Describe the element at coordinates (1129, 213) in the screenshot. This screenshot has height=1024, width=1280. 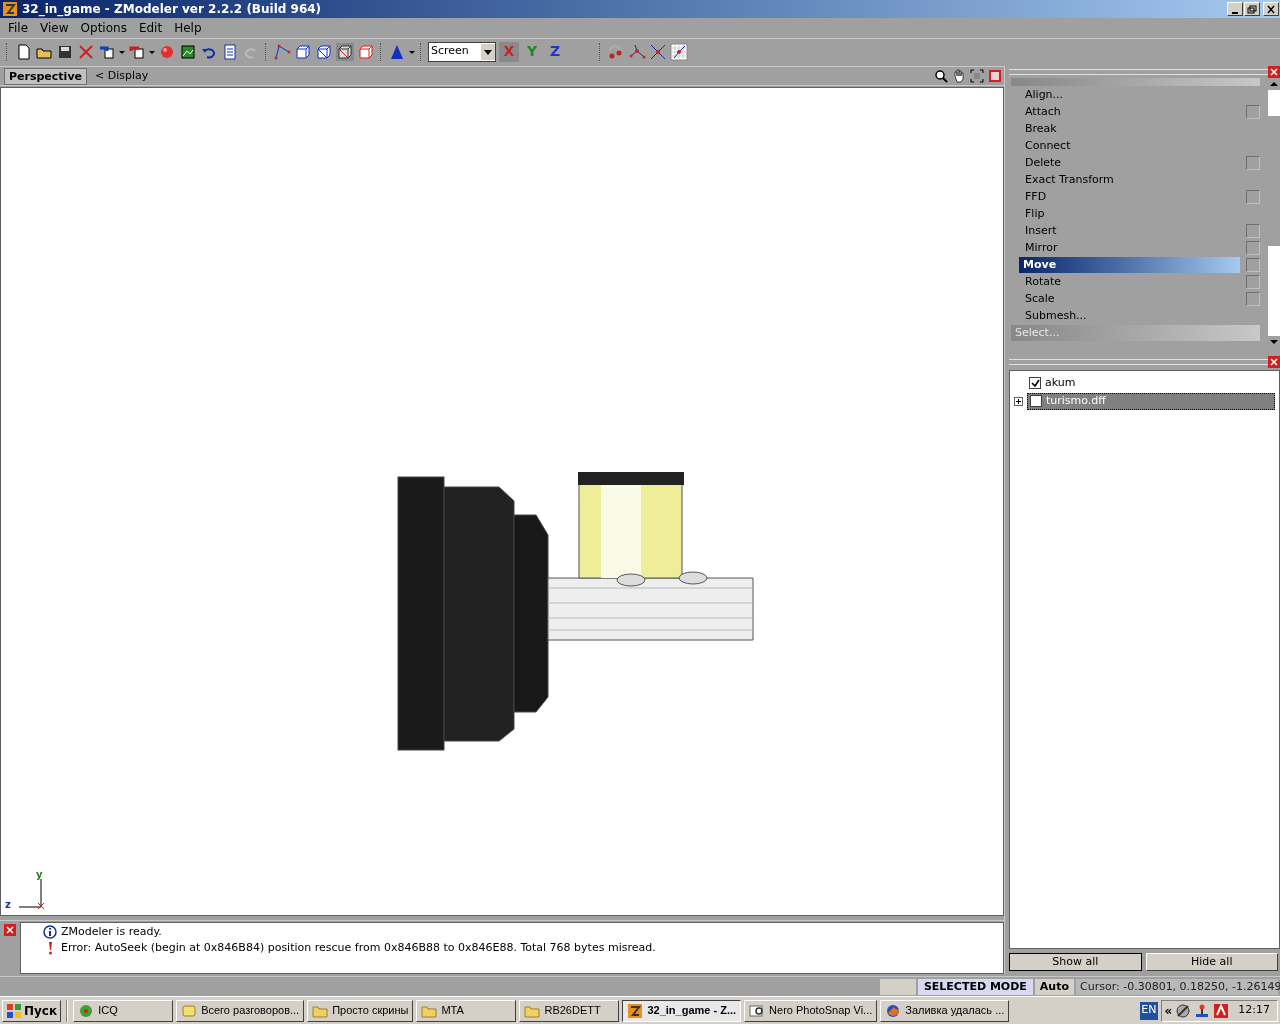
I see `modify-command: Flip` at that location.